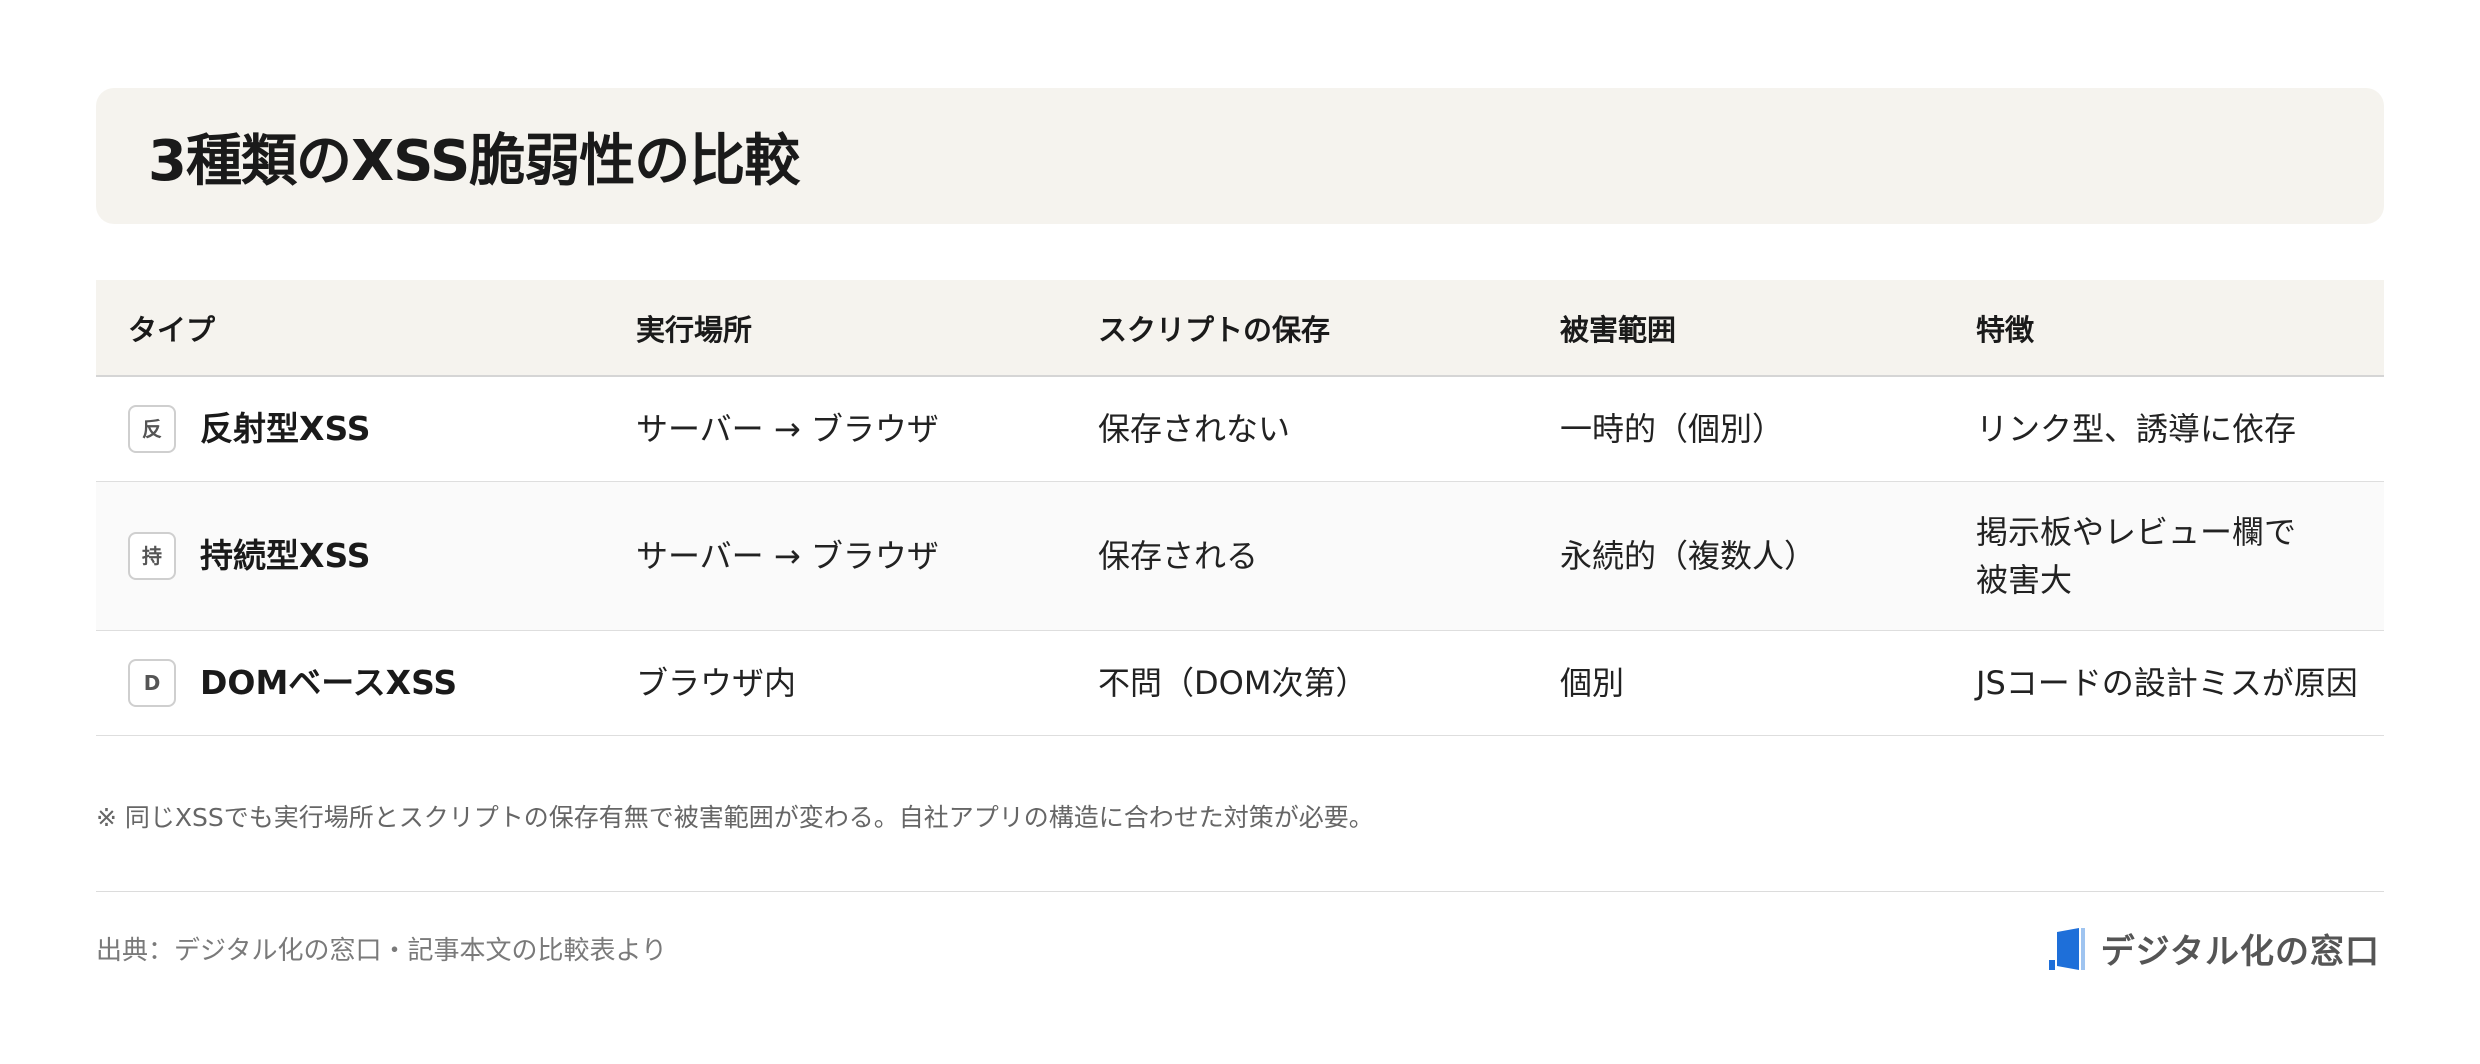 The image size is (2480, 1064). I want to click on feature-line: リンク型、誘導に依存, so click(2136, 429).